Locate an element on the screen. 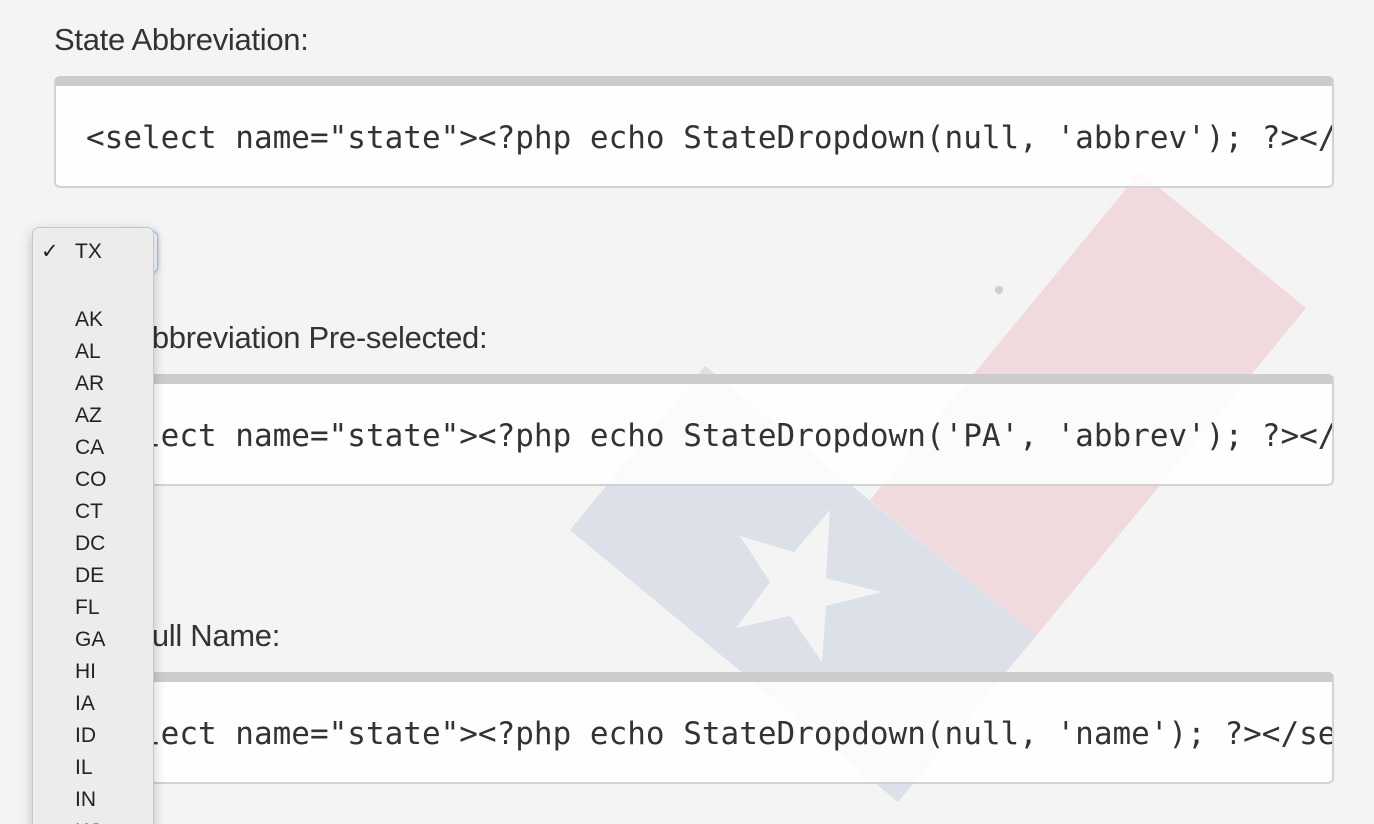 The width and height of the screenshot is (1374, 824). dropdown-option-label: TX is located at coordinates (88, 251).